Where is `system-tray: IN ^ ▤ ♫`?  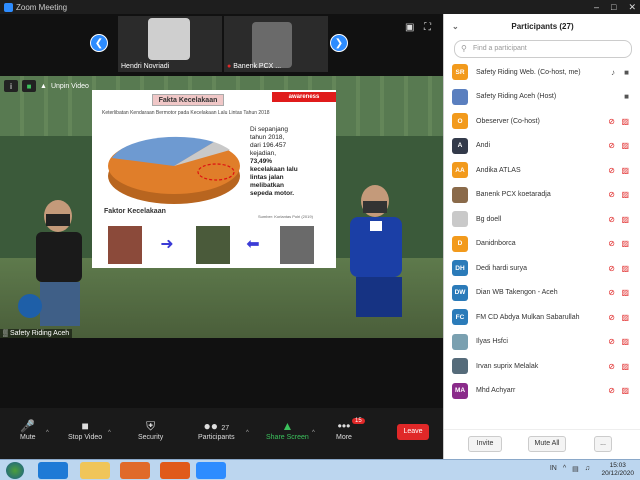
system-tray: IN ^ ▤ ♫ is located at coordinates (570, 469).